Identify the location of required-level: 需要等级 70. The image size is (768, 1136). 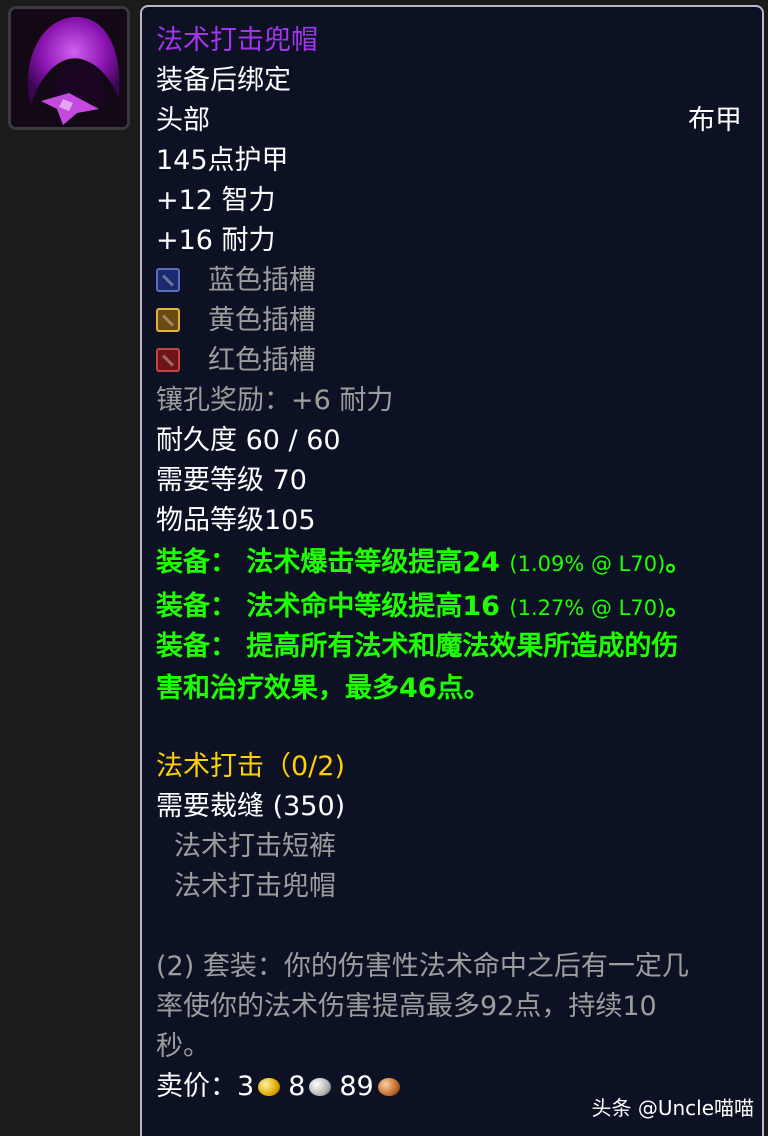
(231, 480).